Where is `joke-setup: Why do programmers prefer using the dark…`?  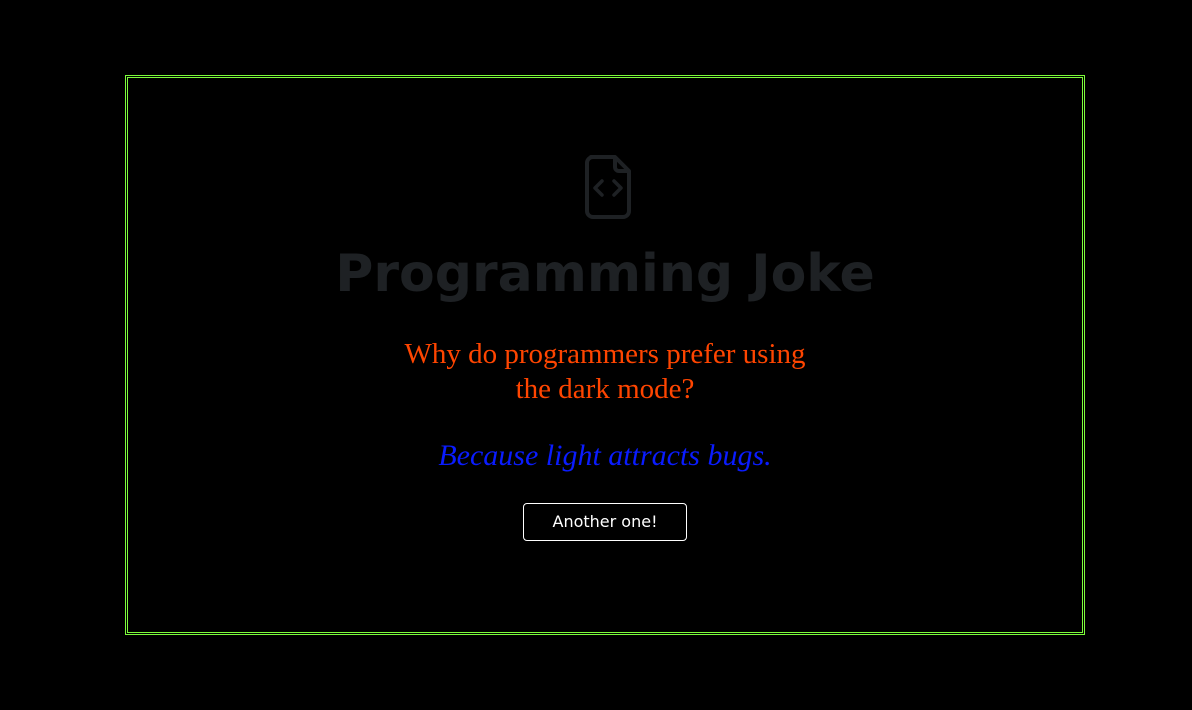 joke-setup: Why do programmers prefer using the dark… is located at coordinates (605, 371).